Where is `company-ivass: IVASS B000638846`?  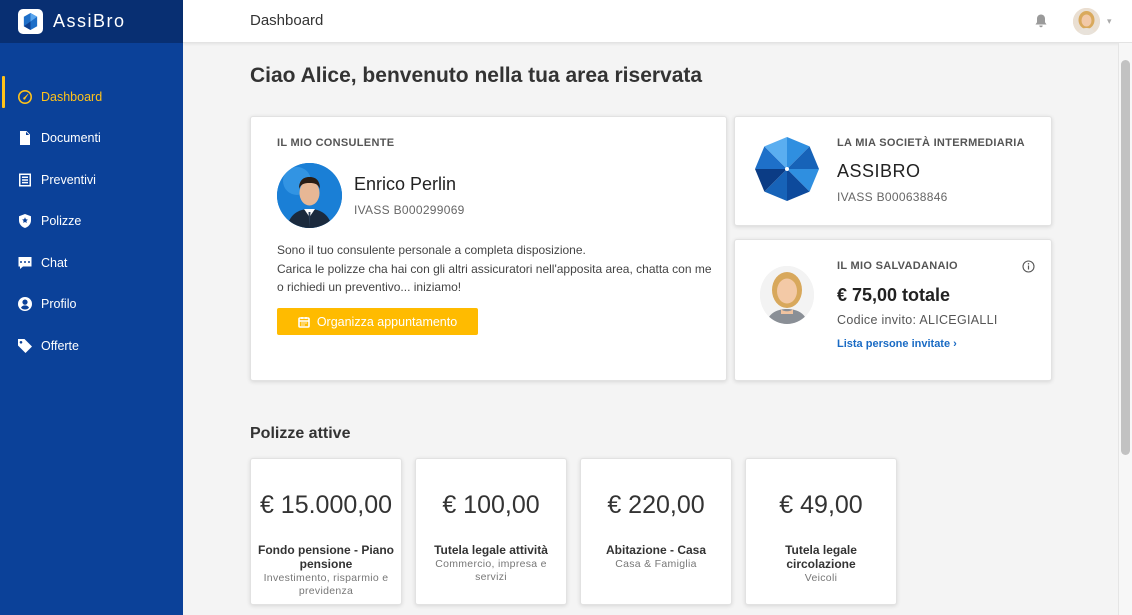
company-ivass: IVASS B000638846 is located at coordinates (892, 197).